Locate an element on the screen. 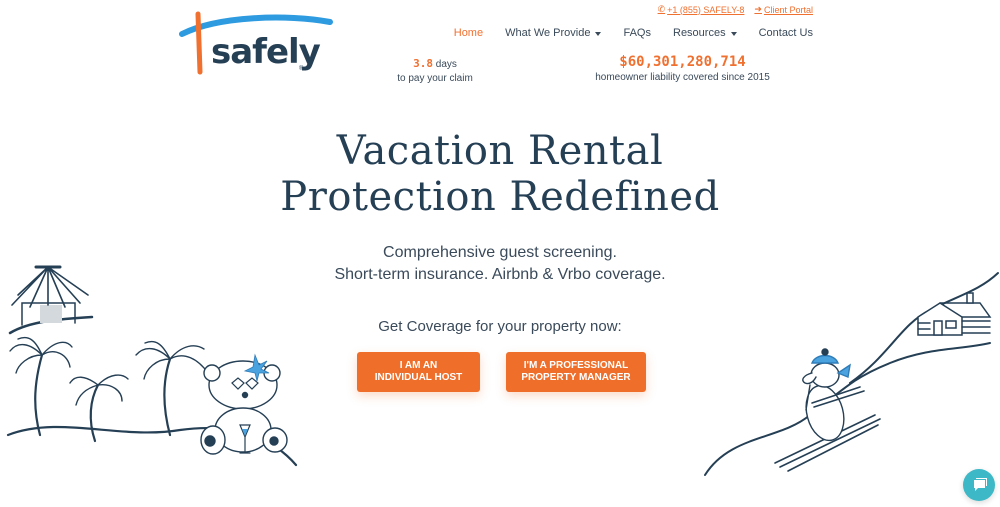 The width and height of the screenshot is (1000, 507). dog-skier-icon is located at coordinates (827, 410).